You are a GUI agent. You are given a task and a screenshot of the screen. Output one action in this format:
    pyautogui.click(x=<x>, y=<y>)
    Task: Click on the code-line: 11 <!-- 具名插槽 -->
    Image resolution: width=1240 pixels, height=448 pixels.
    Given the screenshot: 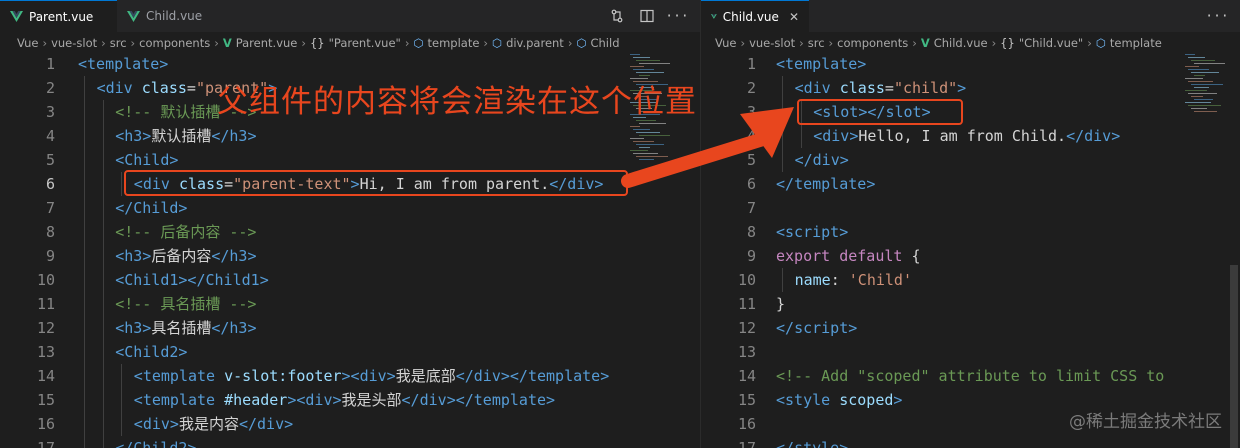 What is the action you would take?
    pyautogui.click(x=350, y=304)
    